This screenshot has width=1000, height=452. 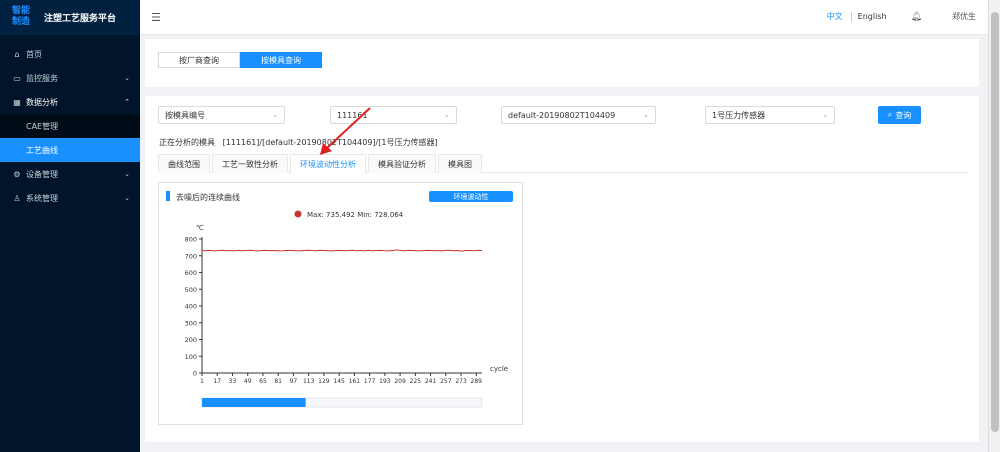 What do you see at coordinates (127, 102) in the screenshot?
I see `chevron-up-icon: ⌃` at bounding box center [127, 102].